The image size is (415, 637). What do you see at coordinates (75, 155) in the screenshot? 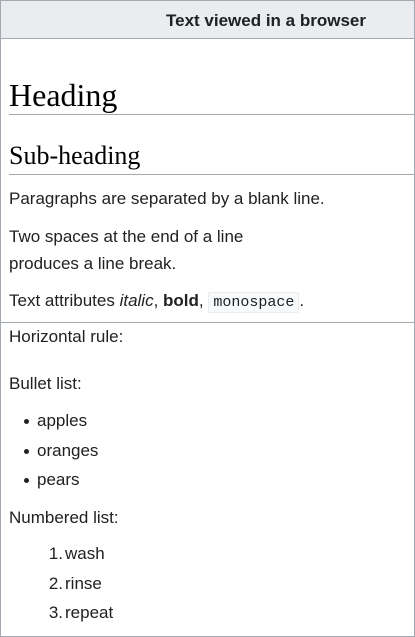
I see `sub-heading: Sub-heading` at bounding box center [75, 155].